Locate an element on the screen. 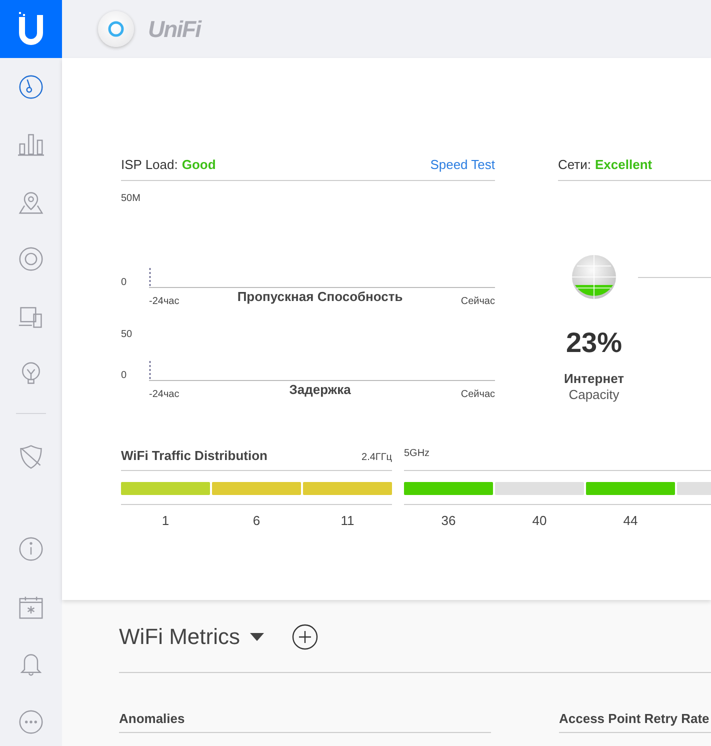  capacity-value: 23% is located at coordinates (594, 343).